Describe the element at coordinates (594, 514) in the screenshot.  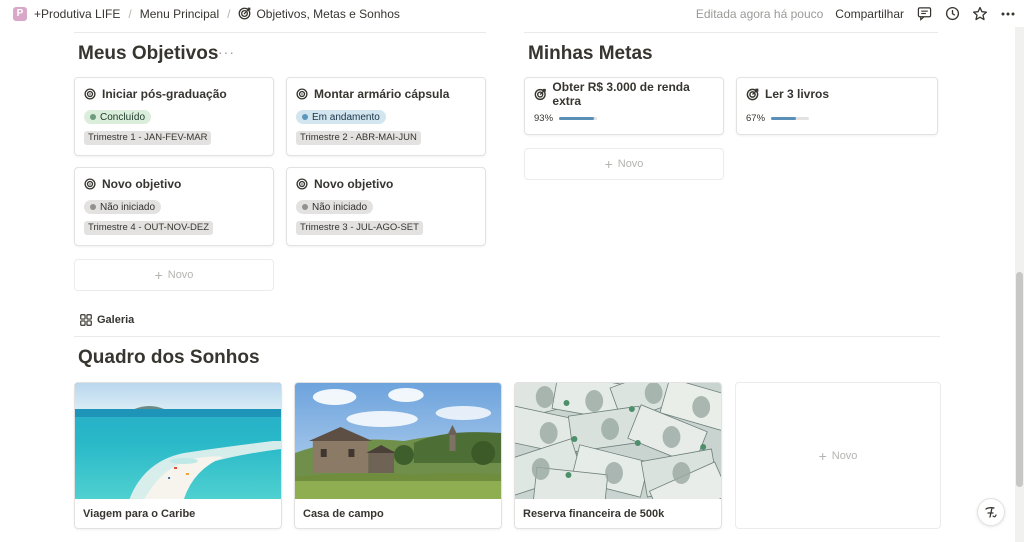
I see `dream-card-title: Reserva financeira de 500k` at that location.